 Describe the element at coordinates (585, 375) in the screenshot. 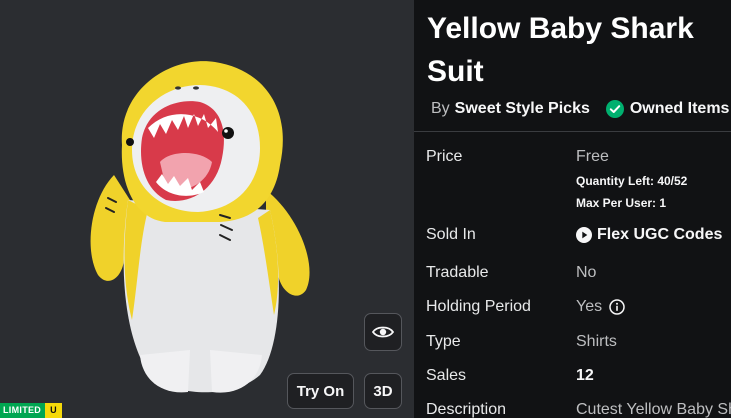

I see `sales-value: 12` at that location.